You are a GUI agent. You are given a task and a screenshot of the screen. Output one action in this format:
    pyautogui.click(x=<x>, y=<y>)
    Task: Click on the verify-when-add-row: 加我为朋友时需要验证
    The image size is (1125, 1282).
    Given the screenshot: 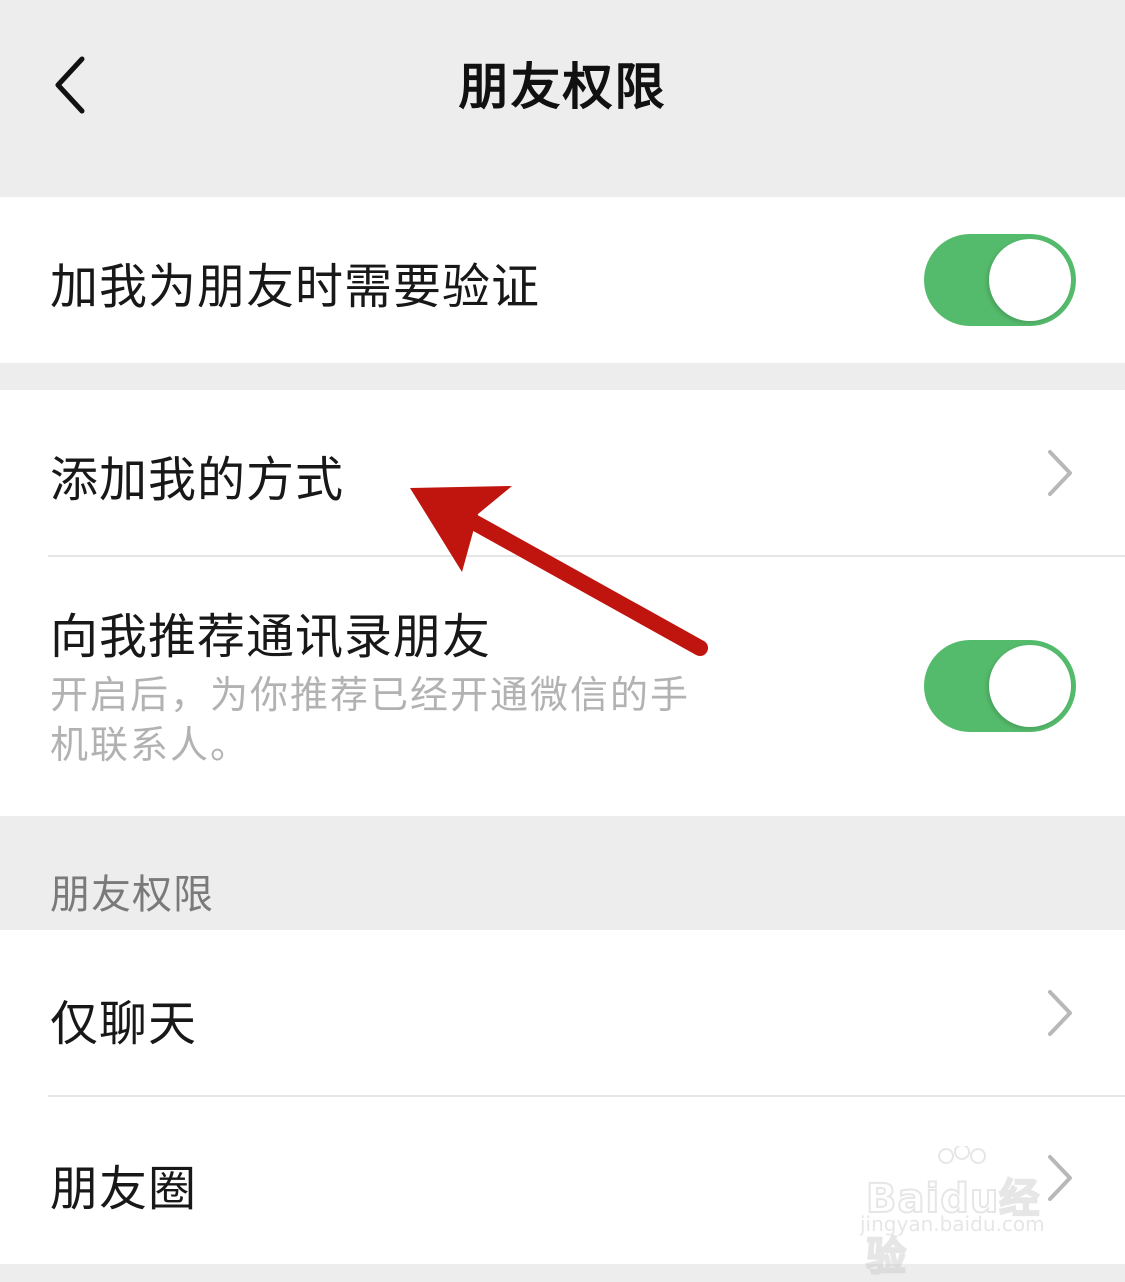 What is the action you would take?
    pyautogui.click(x=562, y=280)
    